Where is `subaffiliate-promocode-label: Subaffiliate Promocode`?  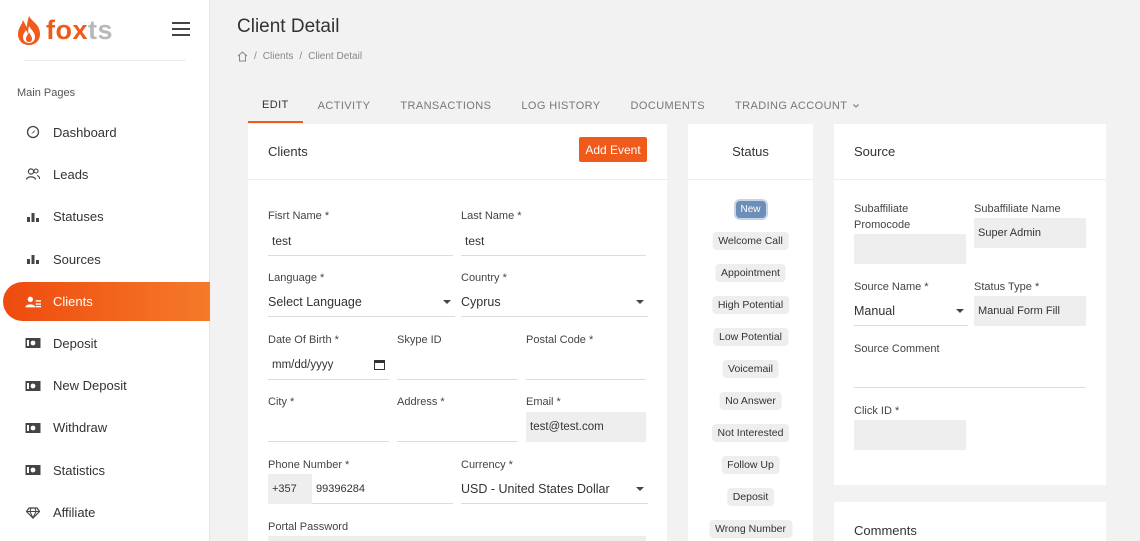
subaffiliate-promocode-label: Subaffiliate Promocode is located at coordinates (882, 217).